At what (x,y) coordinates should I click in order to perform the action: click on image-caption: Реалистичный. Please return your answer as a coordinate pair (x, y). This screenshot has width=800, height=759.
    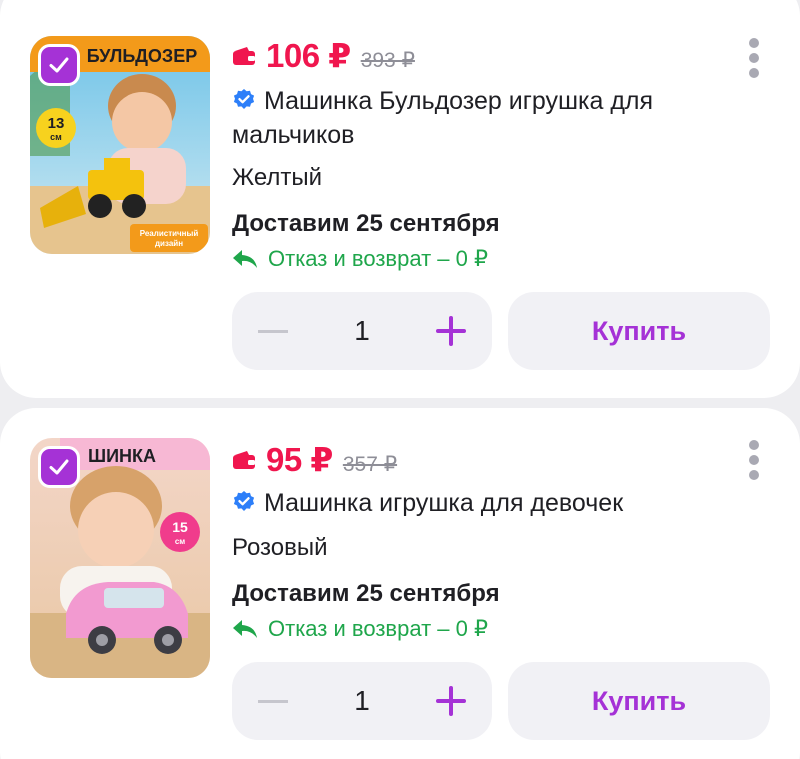
    Looking at the image, I should click on (169, 233).